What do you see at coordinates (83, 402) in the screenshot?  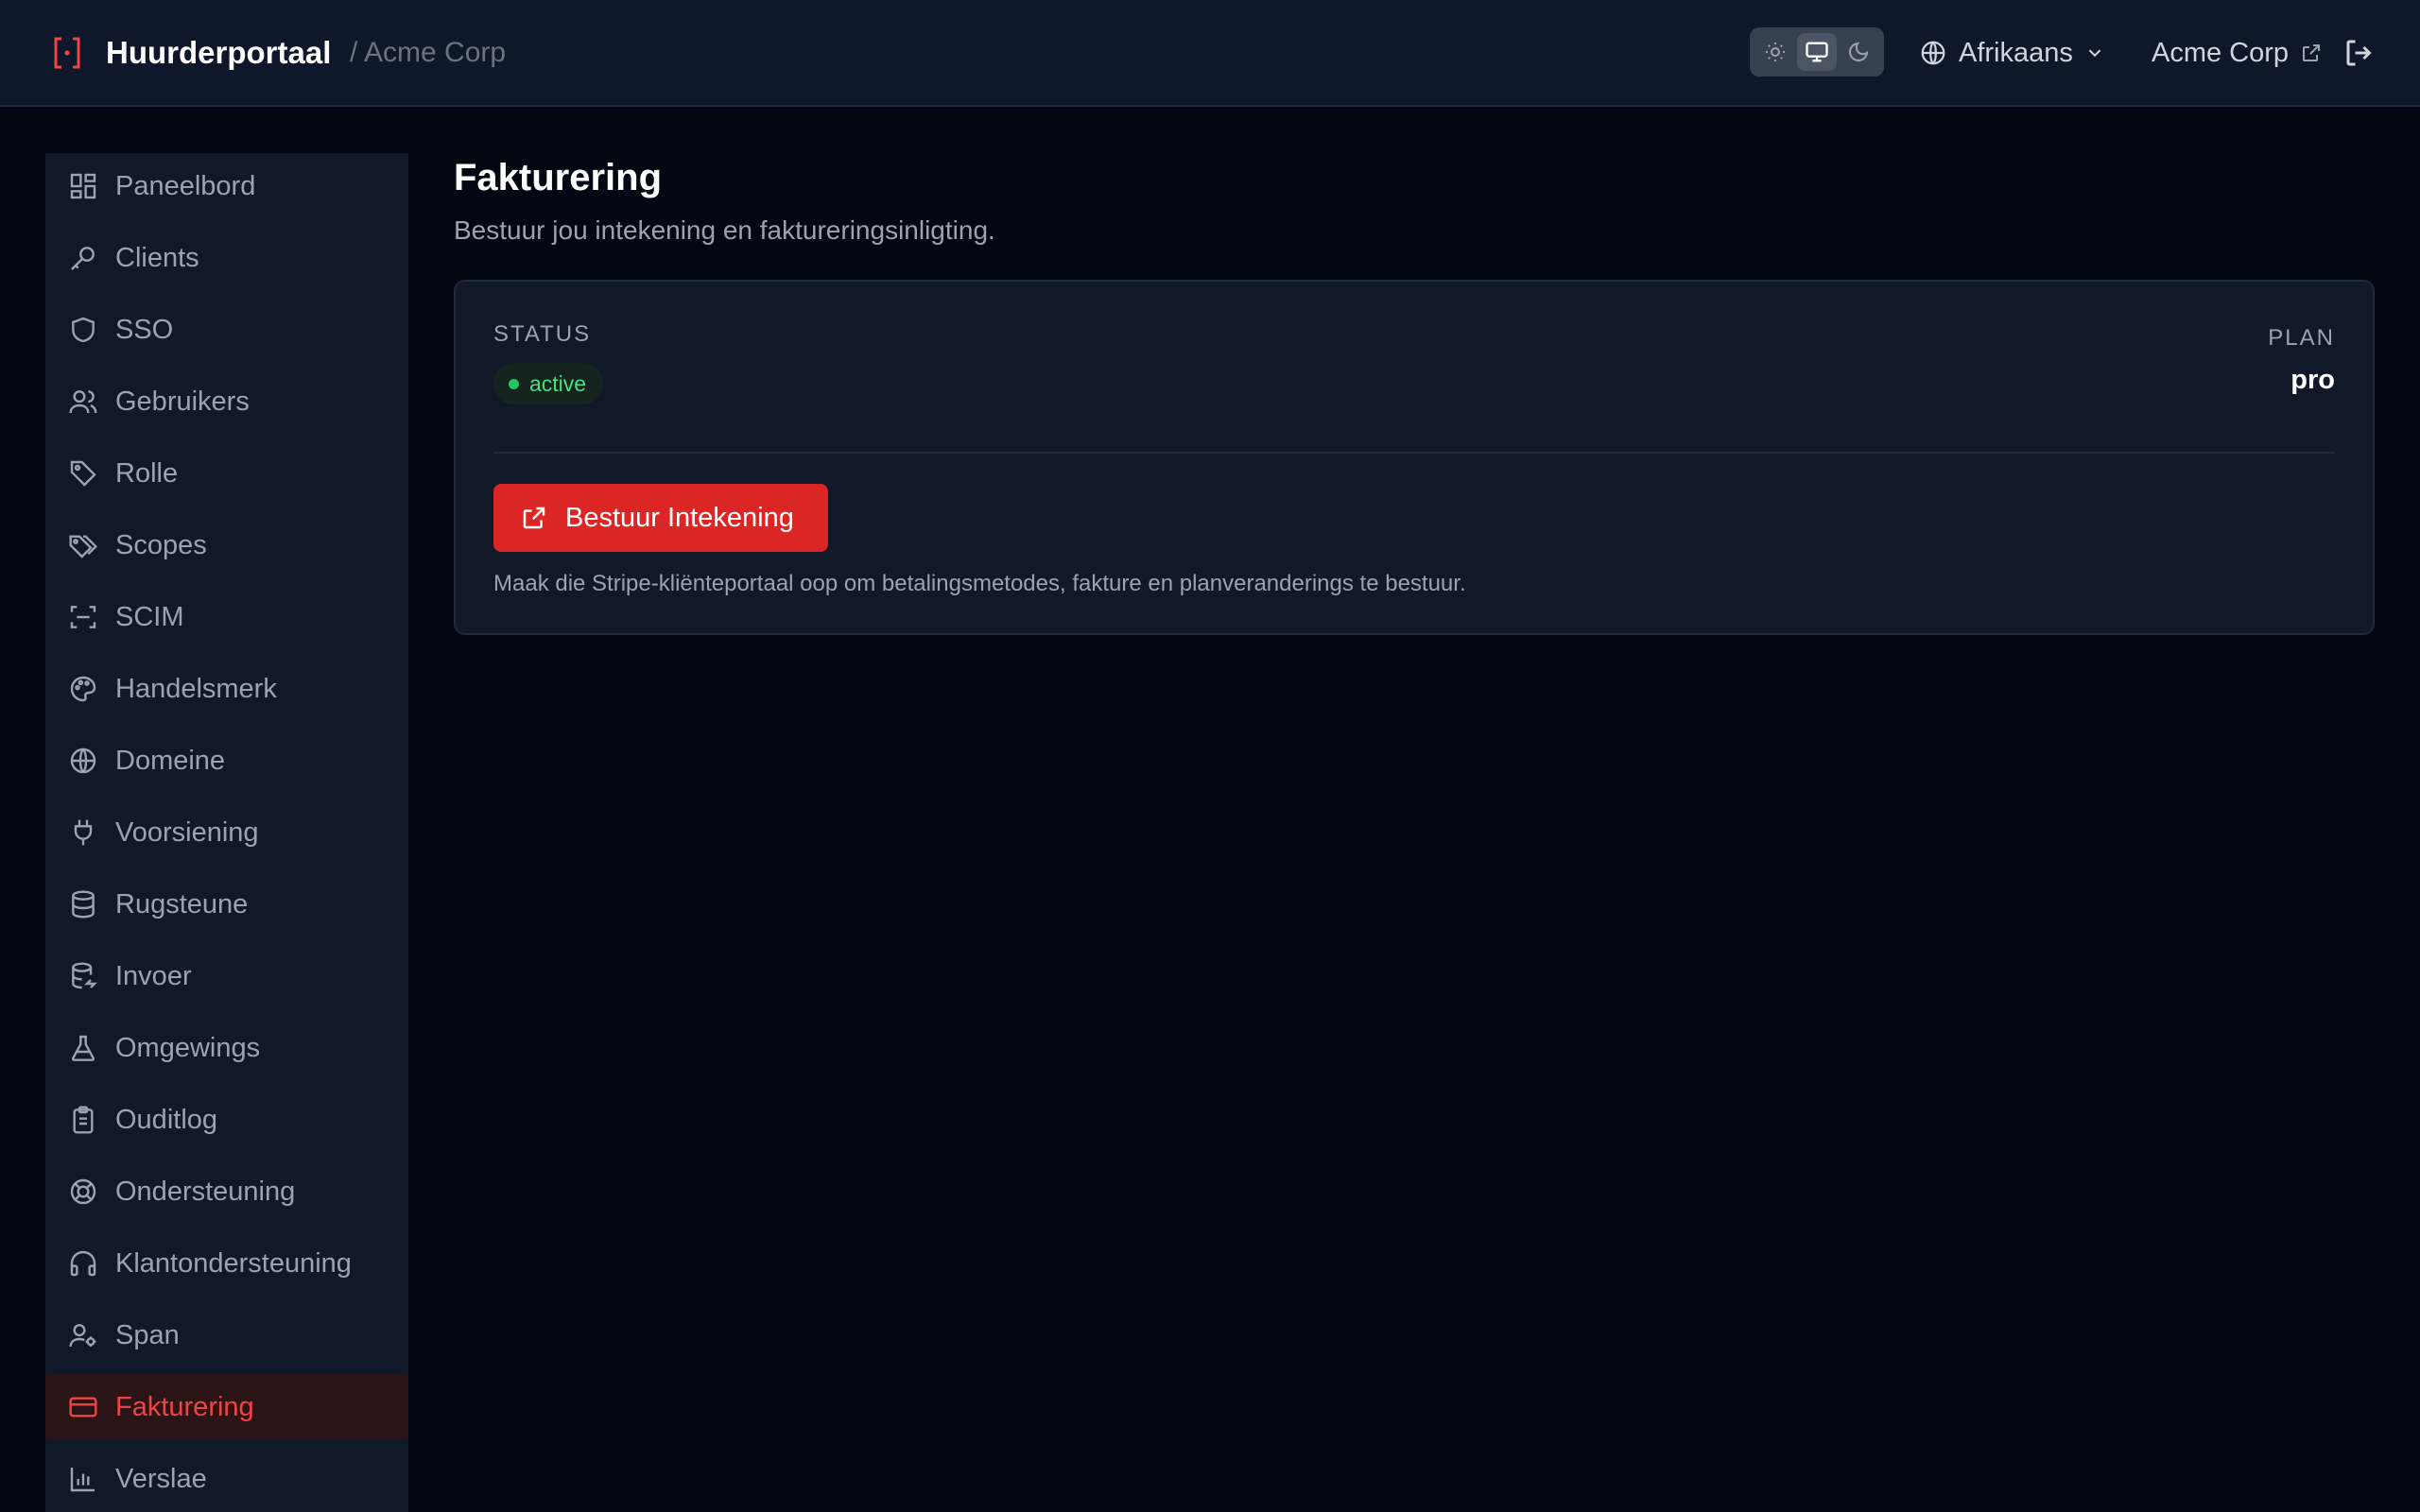 I see `users-icon` at bounding box center [83, 402].